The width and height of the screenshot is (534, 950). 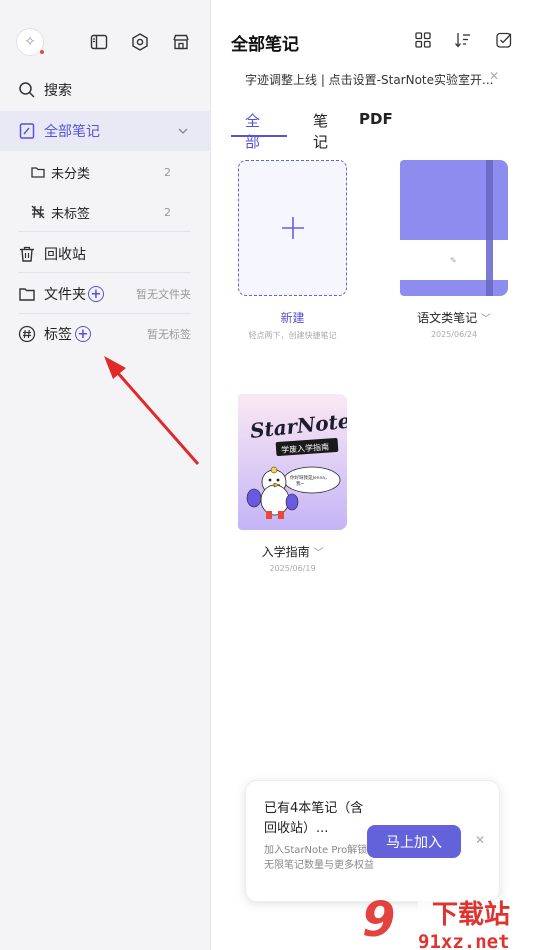 What do you see at coordinates (464, 940) in the screenshot?
I see `watermark-url: 91xz.net` at bounding box center [464, 940].